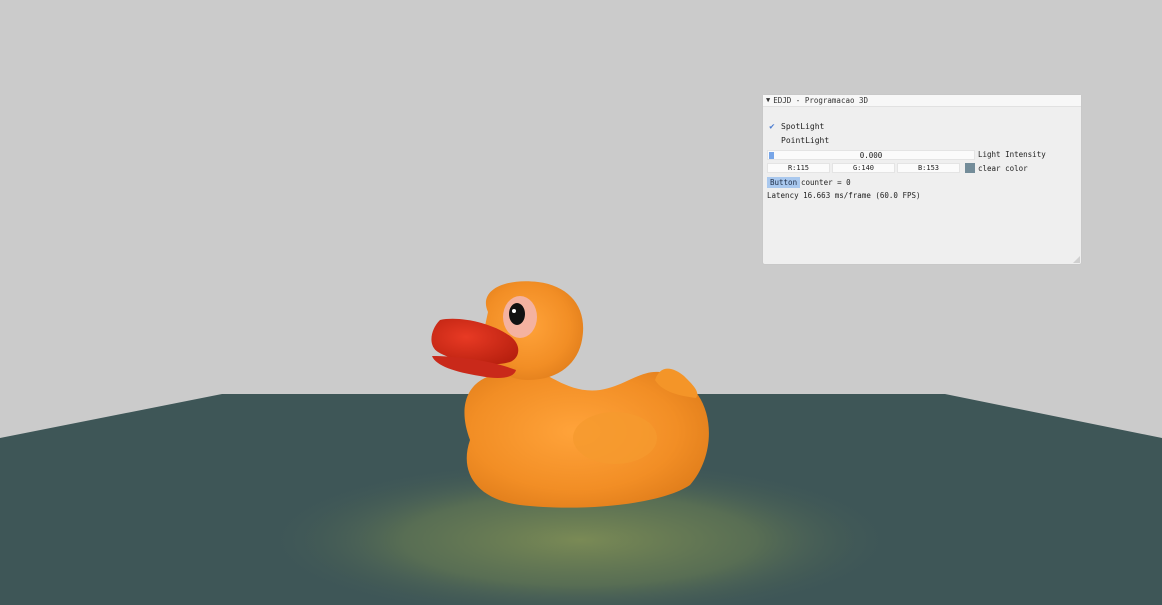  I want to click on spotlight-checkbox-row: ✔ SpotLight, so click(795, 126).